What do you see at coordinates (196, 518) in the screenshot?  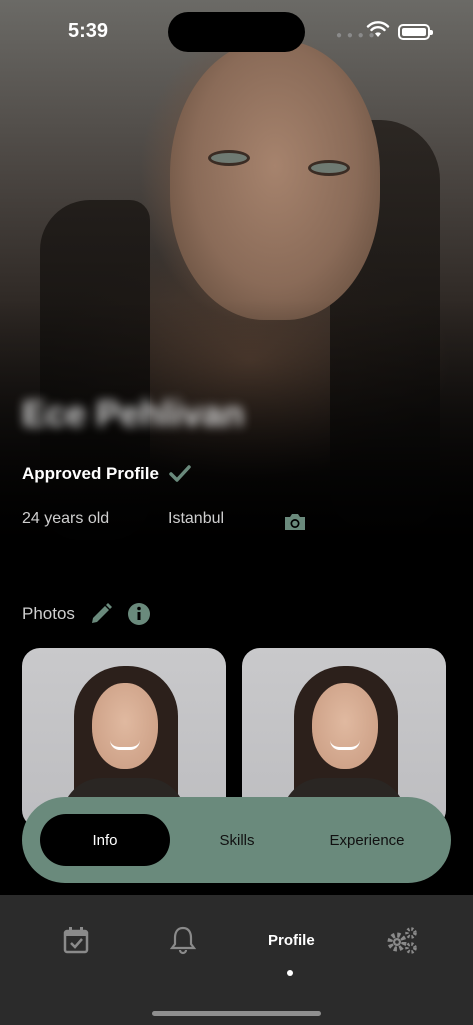 I see `profile-city: Istanbul` at bounding box center [196, 518].